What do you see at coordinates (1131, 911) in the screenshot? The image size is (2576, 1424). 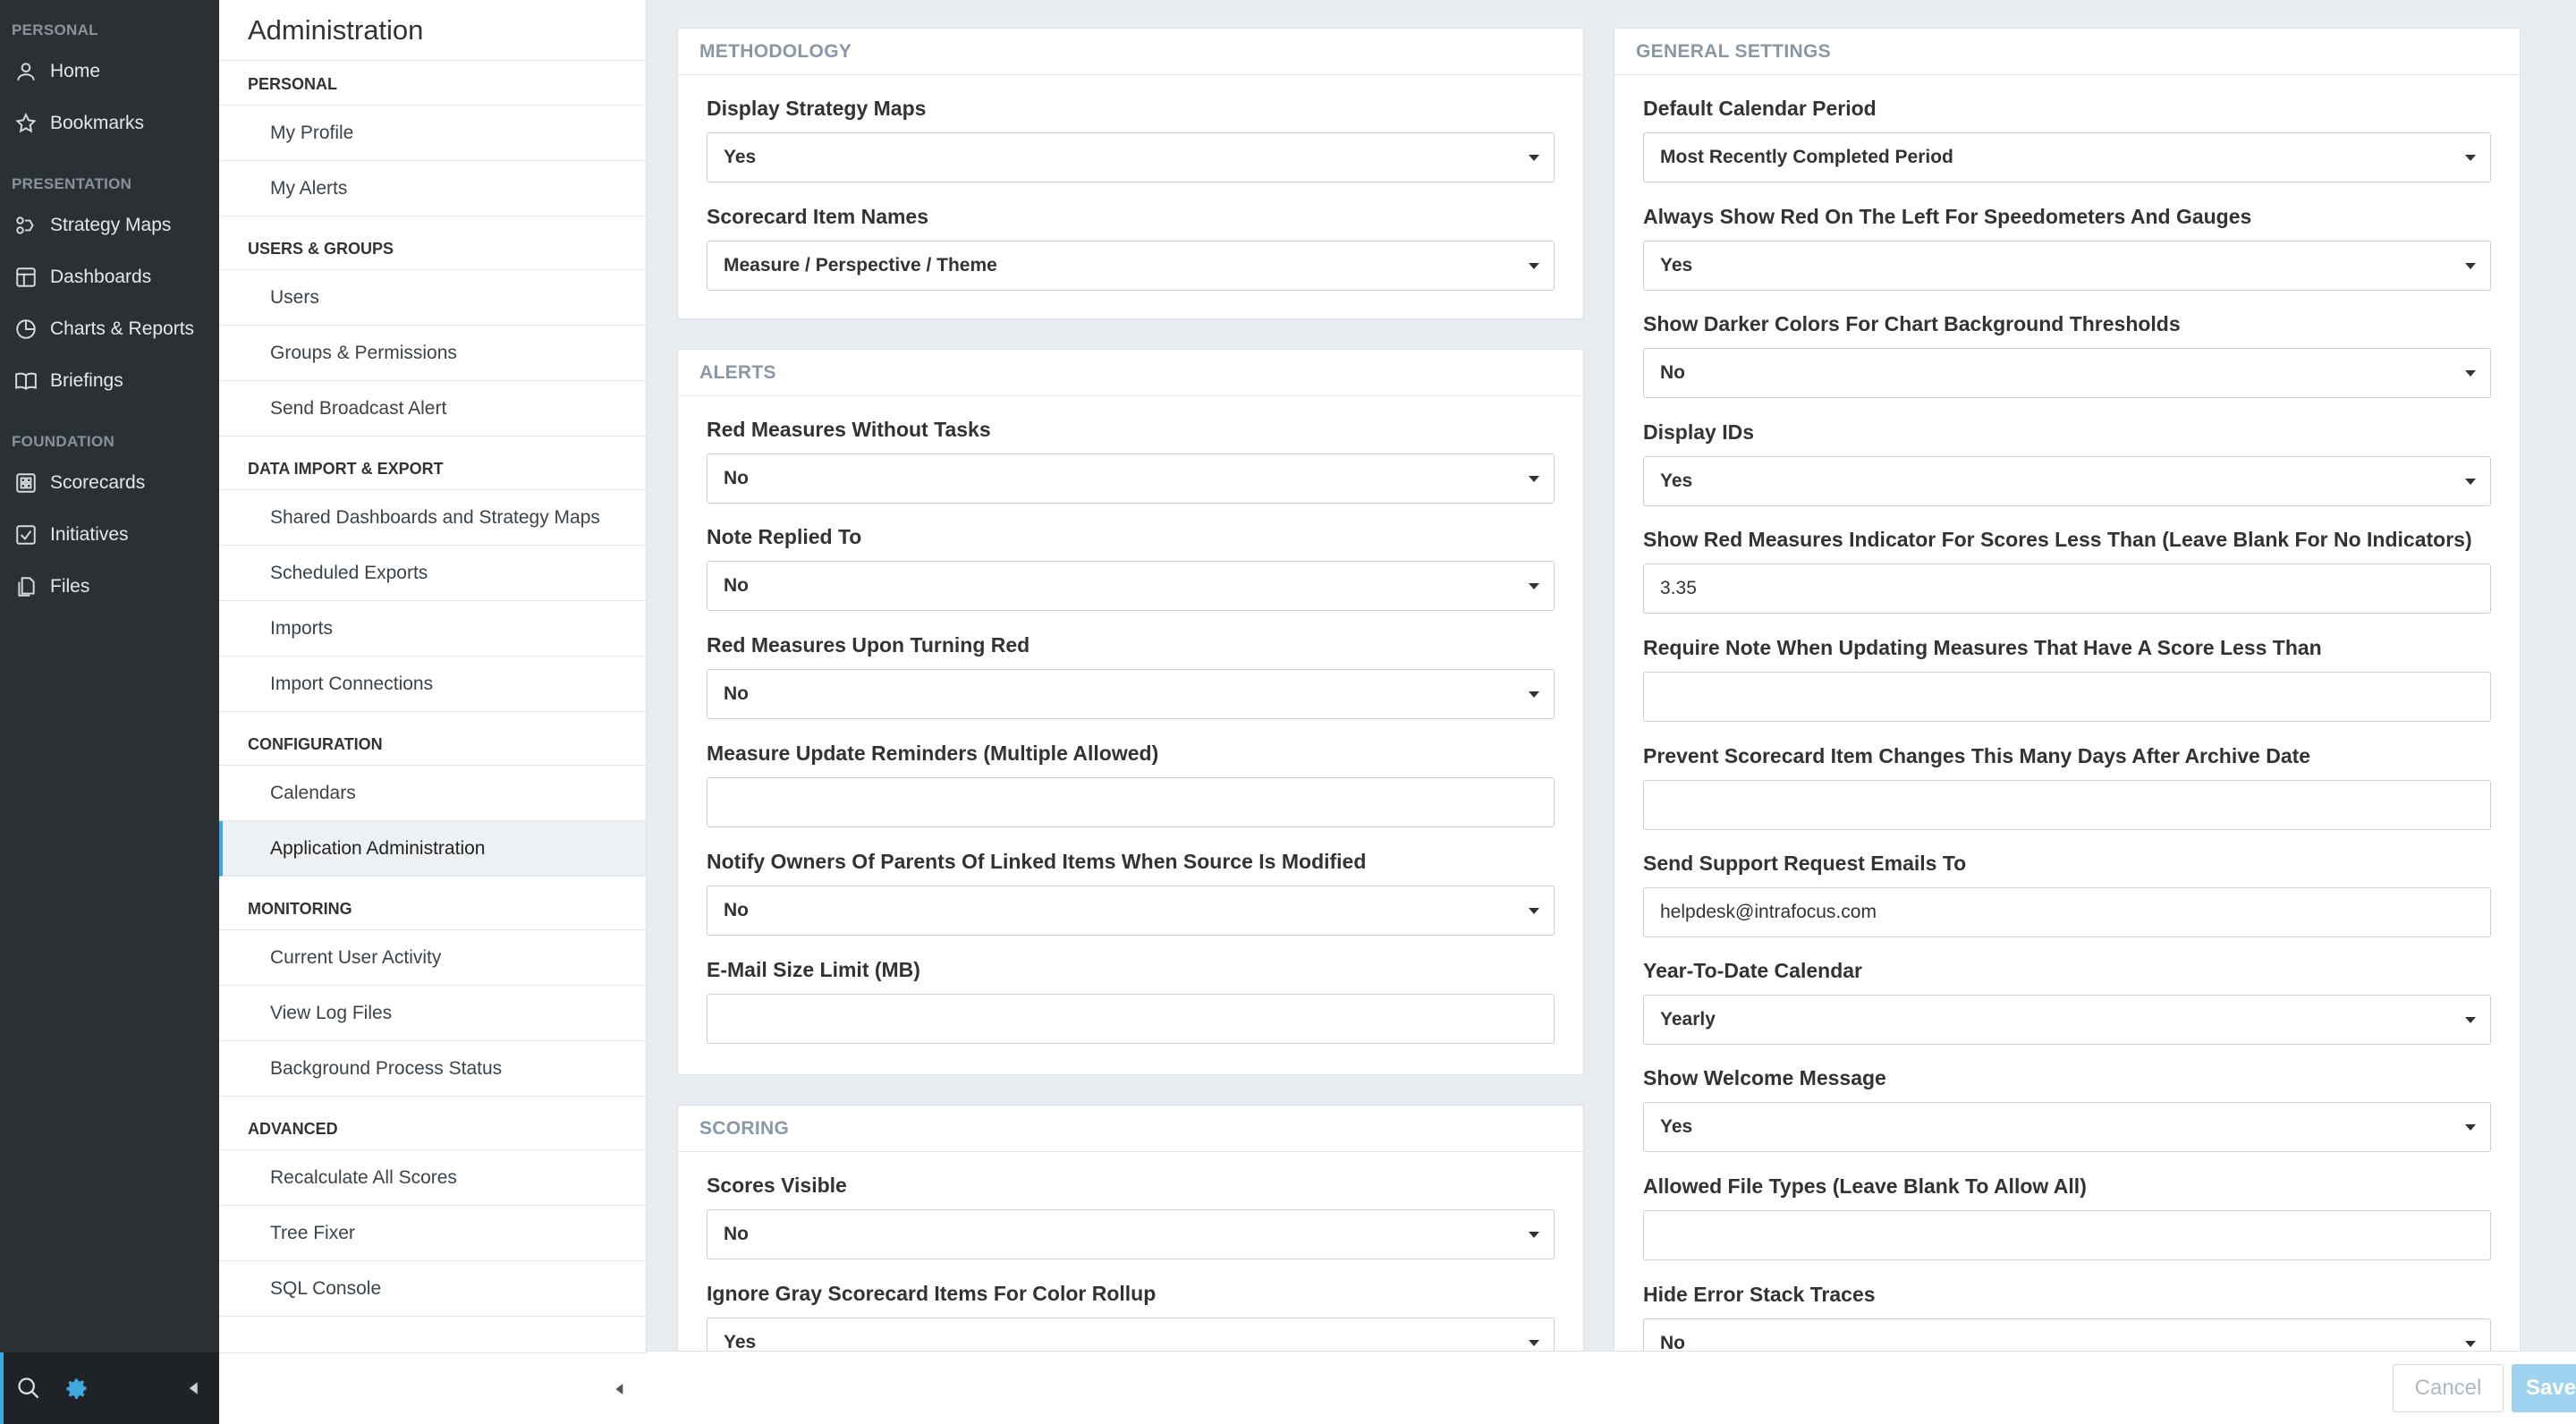 I see `notify-owners-of-parents-select: No` at bounding box center [1131, 911].